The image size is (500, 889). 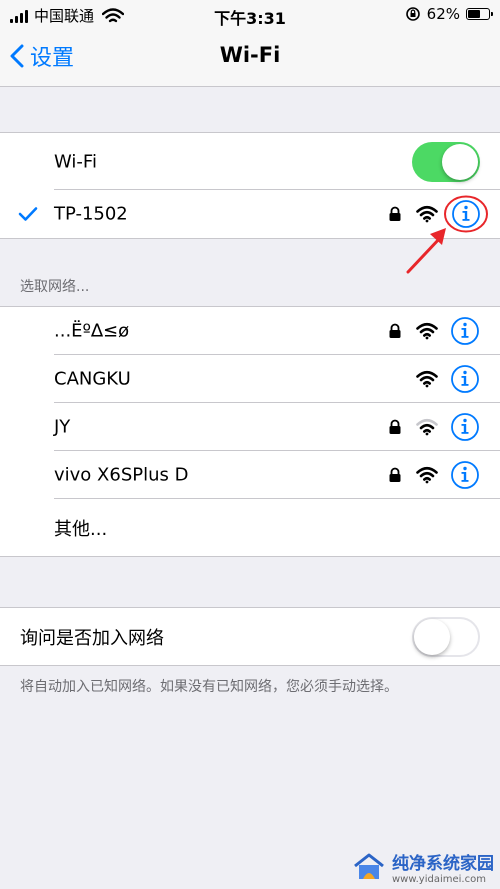 What do you see at coordinates (250, 475) in the screenshot?
I see `network-row: vivo X6SPlus D` at bounding box center [250, 475].